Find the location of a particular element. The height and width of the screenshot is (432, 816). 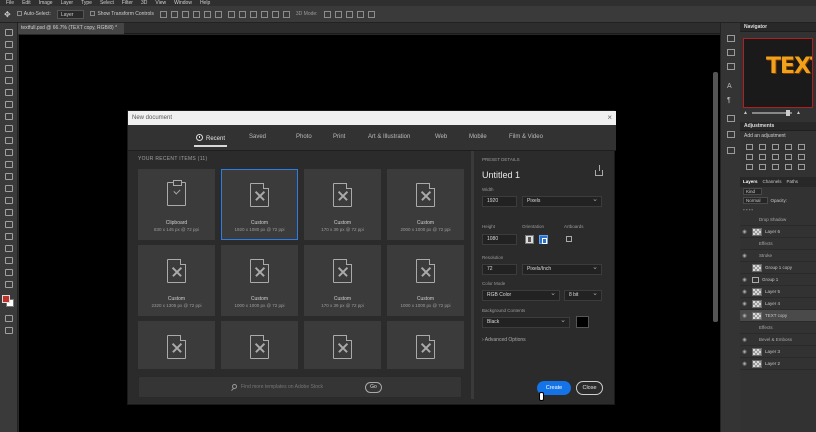

tab-paths: Paths is located at coordinates (793, 182).